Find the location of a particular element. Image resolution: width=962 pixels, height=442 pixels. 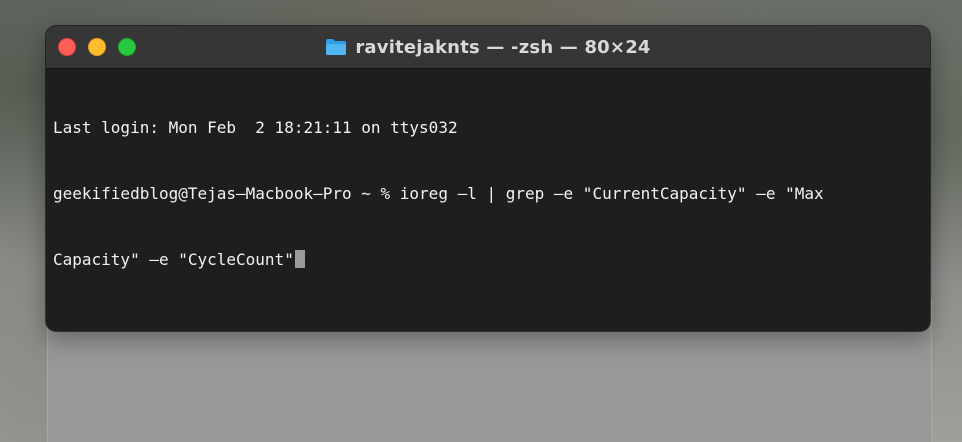

window-title: ravitejaknts — -zsh — 80×24 is located at coordinates (503, 47).